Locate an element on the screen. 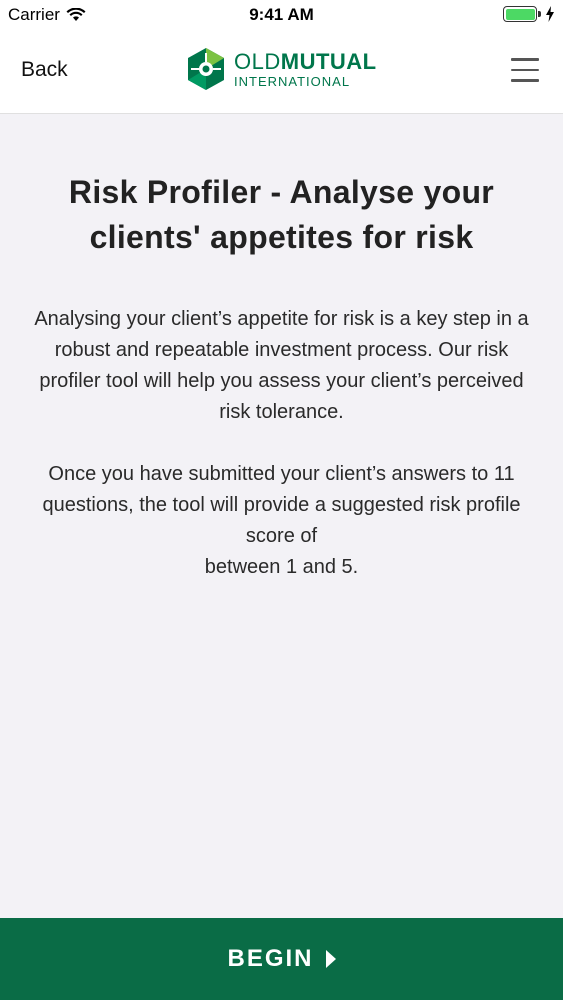 Image resolution: width=563 pixels, height=1000 pixels. back-button: Back is located at coordinates (44, 70).